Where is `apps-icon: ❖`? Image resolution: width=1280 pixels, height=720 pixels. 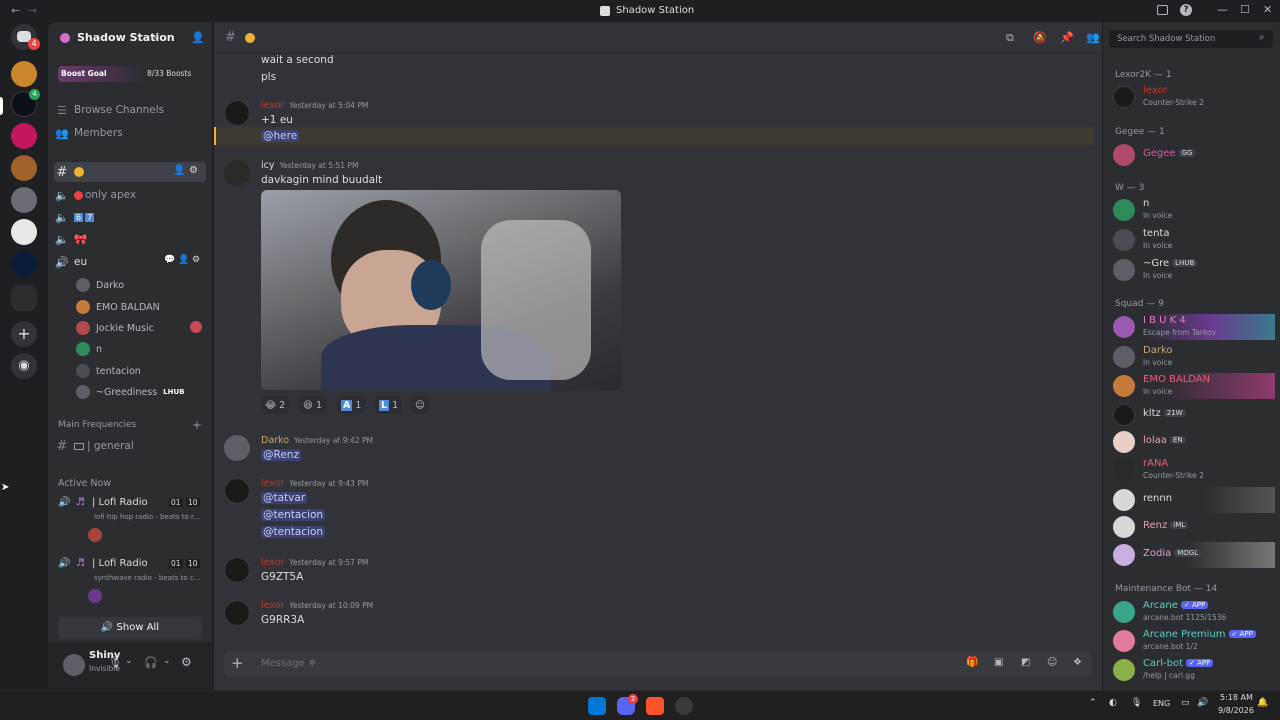
apps-icon: ❖ is located at coordinates (1077, 662).